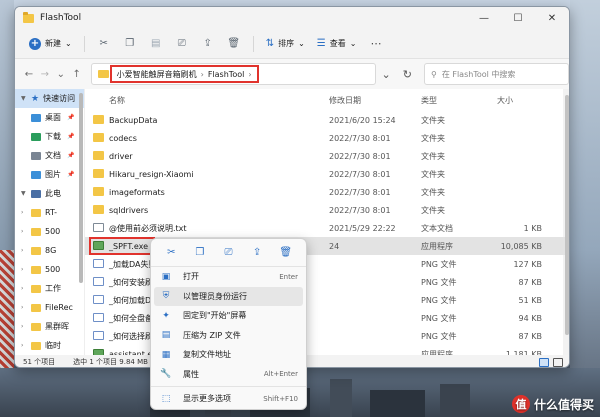  Describe the element at coordinates (280, 398) in the screenshot. I see `shortcut-key: Shift+F10` at that location.